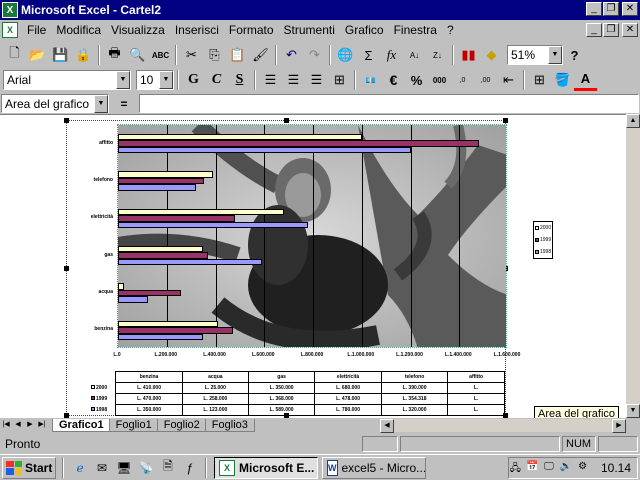 The width and height of the screenshot is (640, 480). I want to click on menu-modifica: Modifica, so click(78, 30).